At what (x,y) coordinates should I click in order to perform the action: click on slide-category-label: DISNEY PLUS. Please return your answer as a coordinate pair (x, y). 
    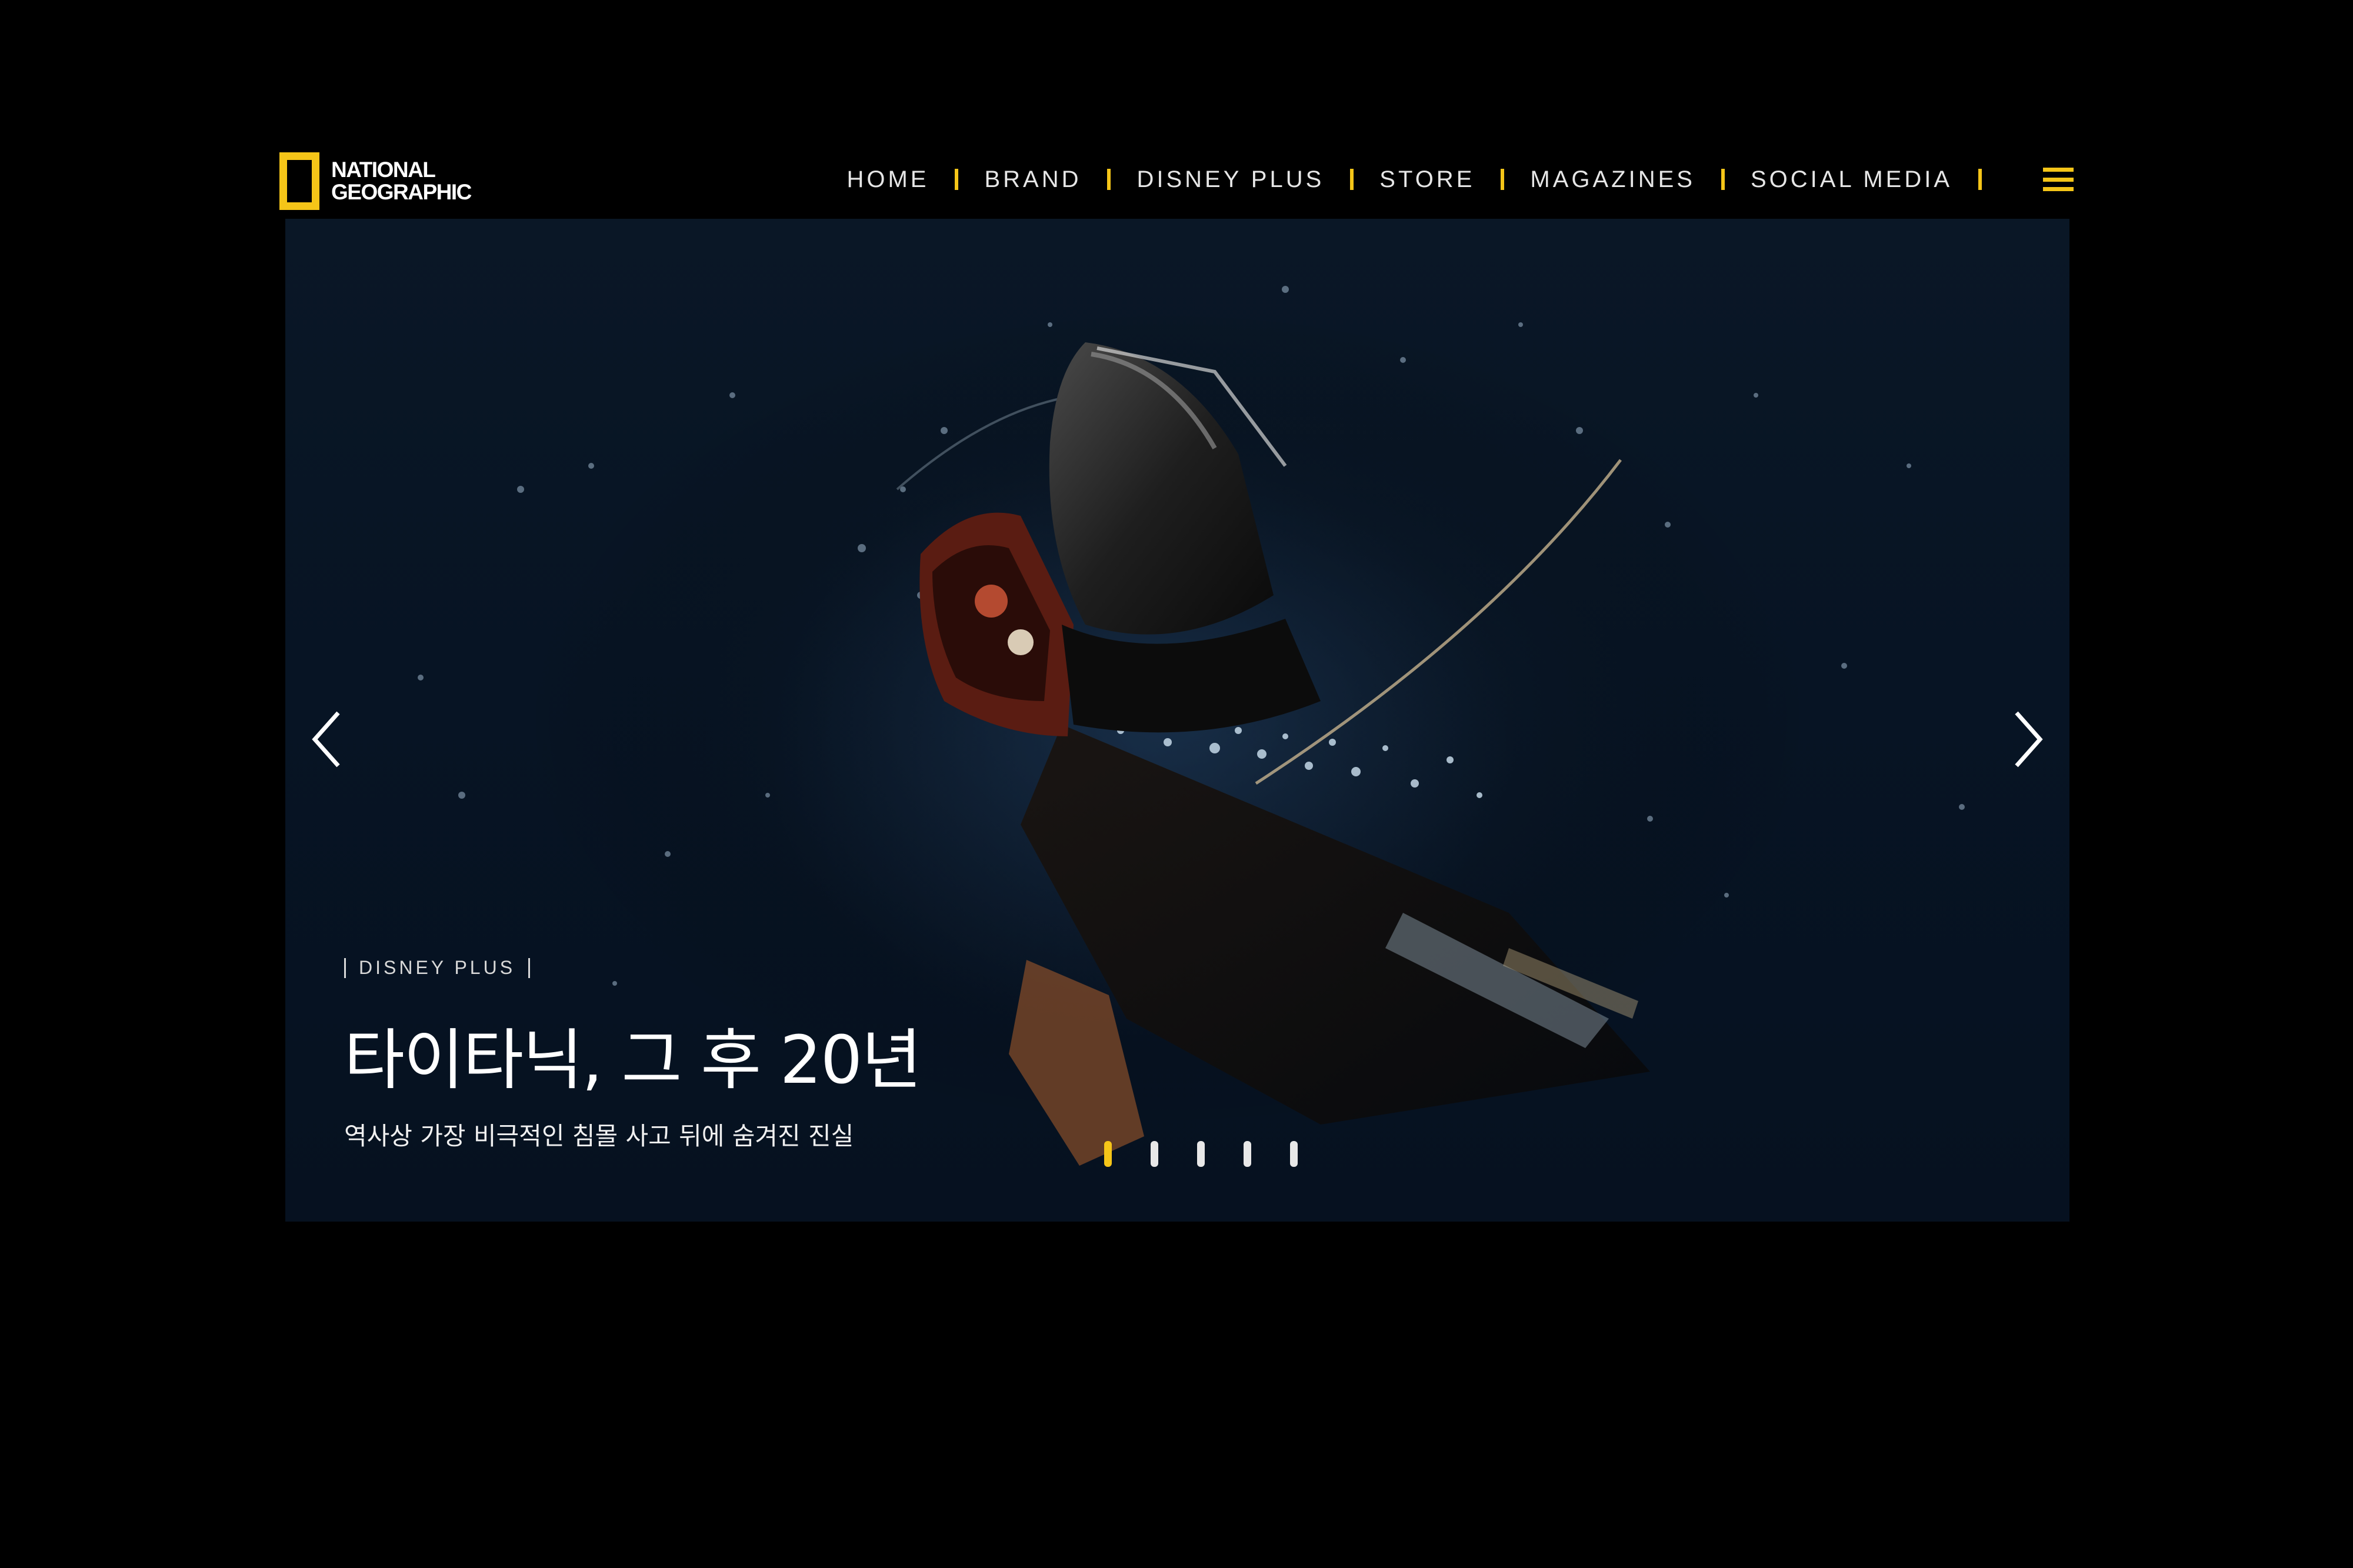
    Looking at the image, I should click on (438, 967).